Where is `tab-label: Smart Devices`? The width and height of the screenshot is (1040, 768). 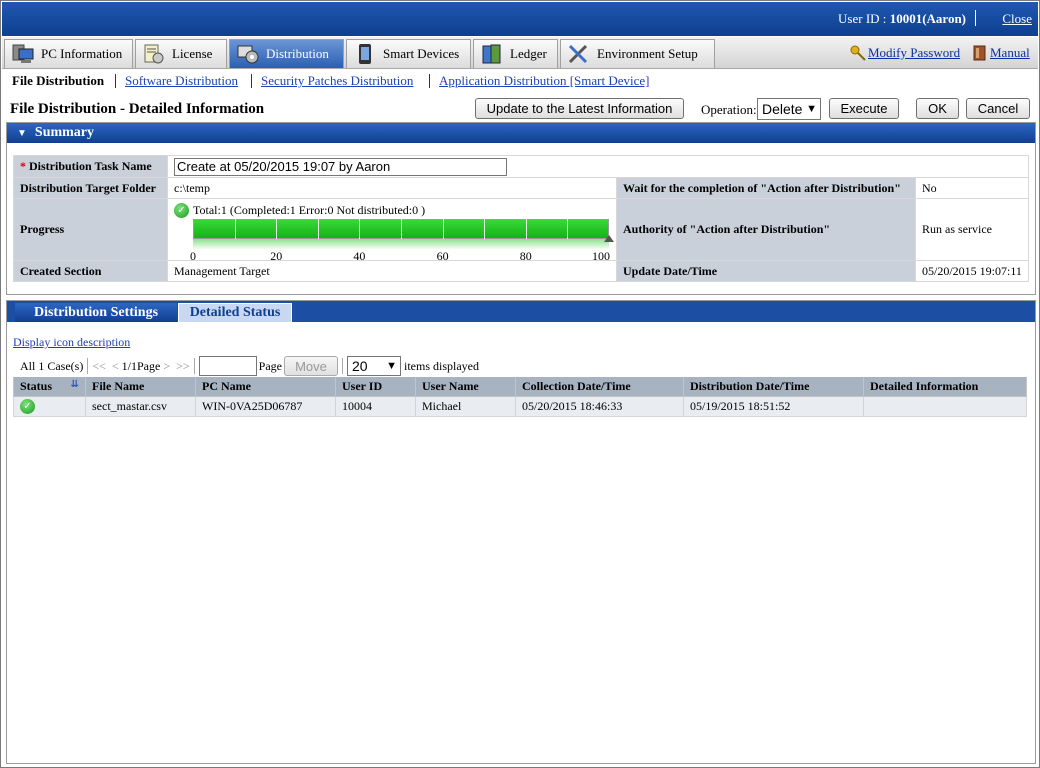 tab-label: Smart Devices is located at coordinates (421, 53).